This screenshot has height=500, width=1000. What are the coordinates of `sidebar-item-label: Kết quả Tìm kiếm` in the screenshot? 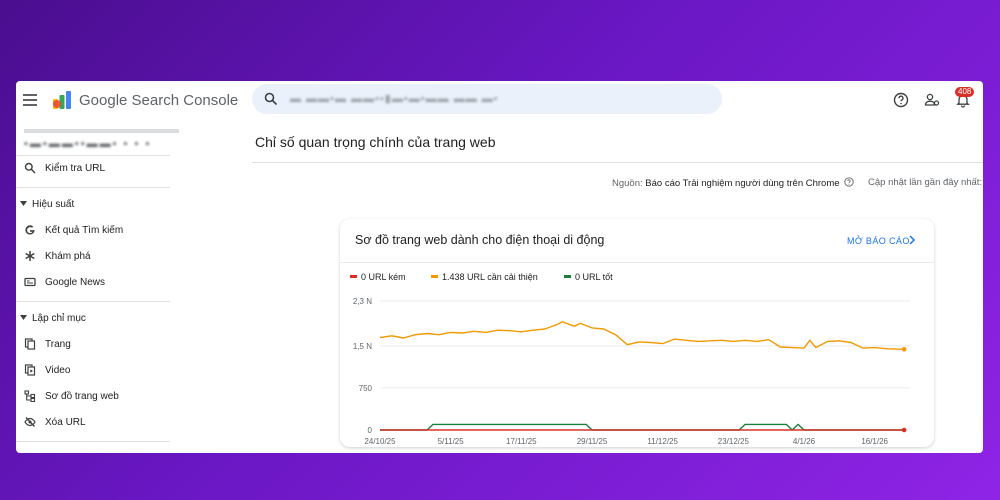 It's located at (84, 230).